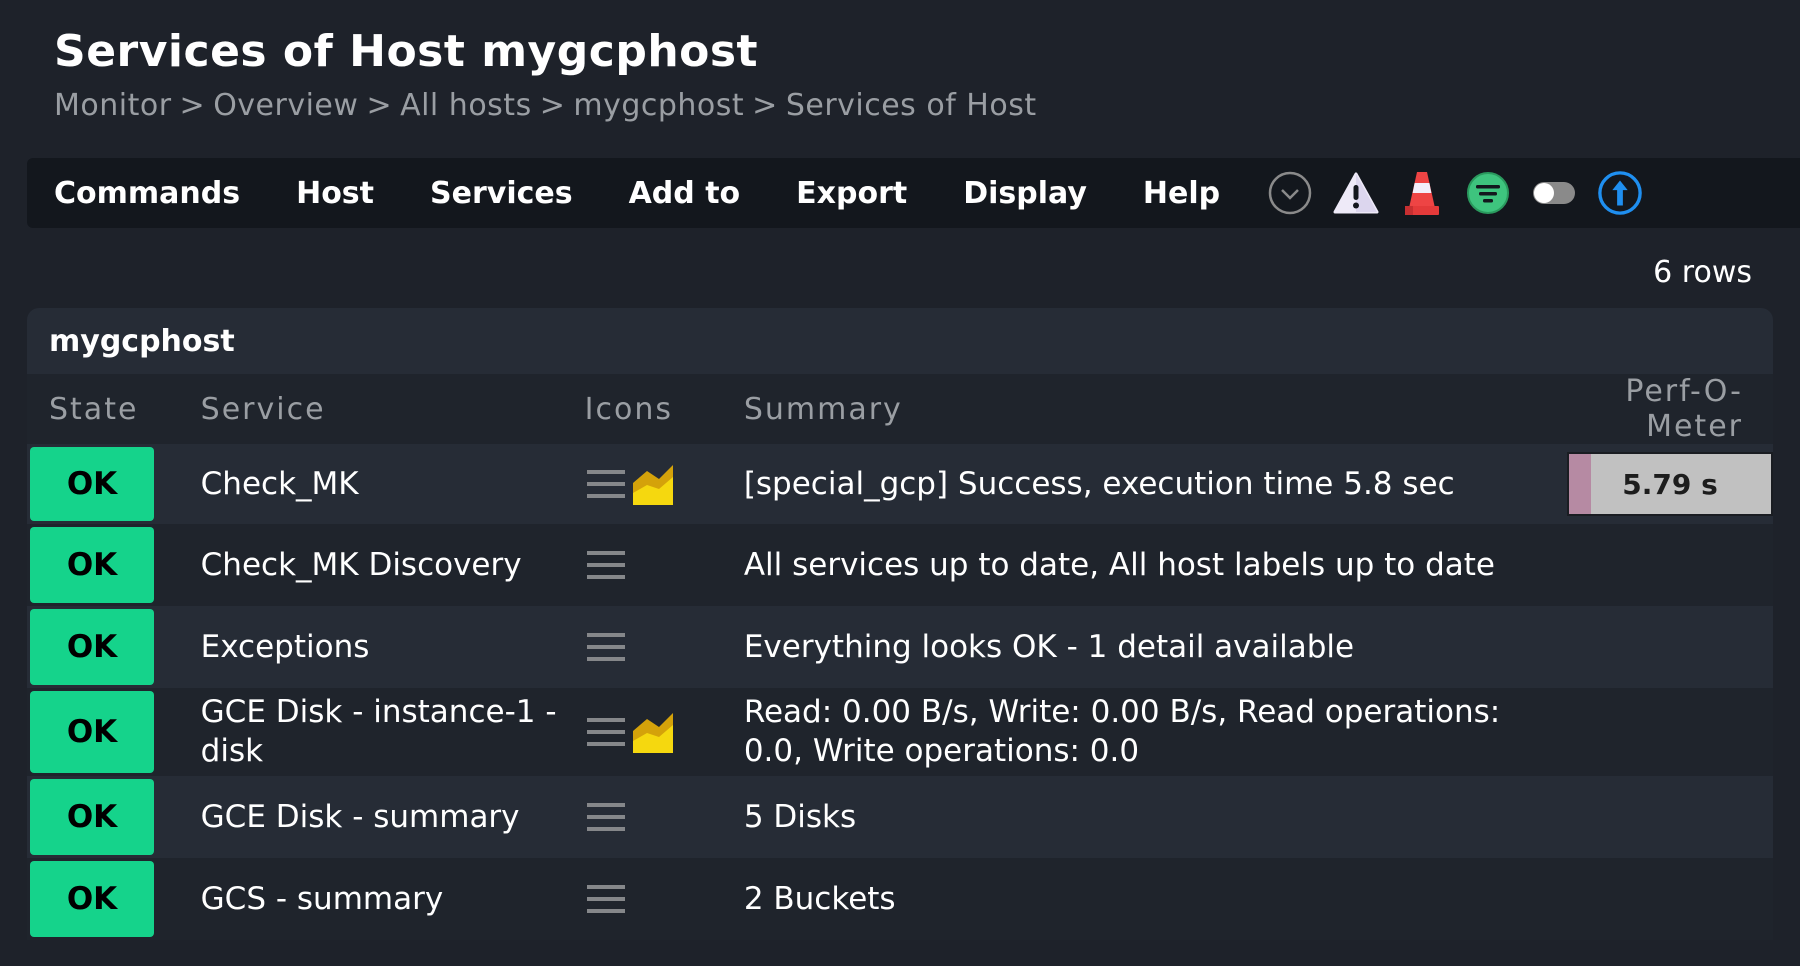 This screenshot has height=966, width=1800. I want to click on service-name-link: GCS - summary, so click(376, 899).